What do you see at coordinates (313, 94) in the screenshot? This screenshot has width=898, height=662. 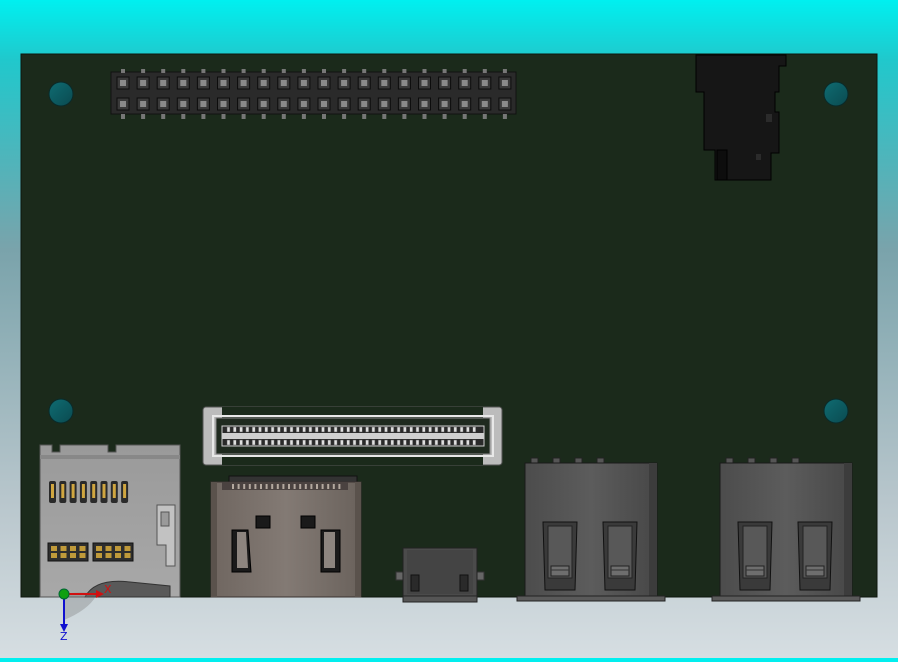 I see `pin-header-2x20` at bounding box center [313, 94].